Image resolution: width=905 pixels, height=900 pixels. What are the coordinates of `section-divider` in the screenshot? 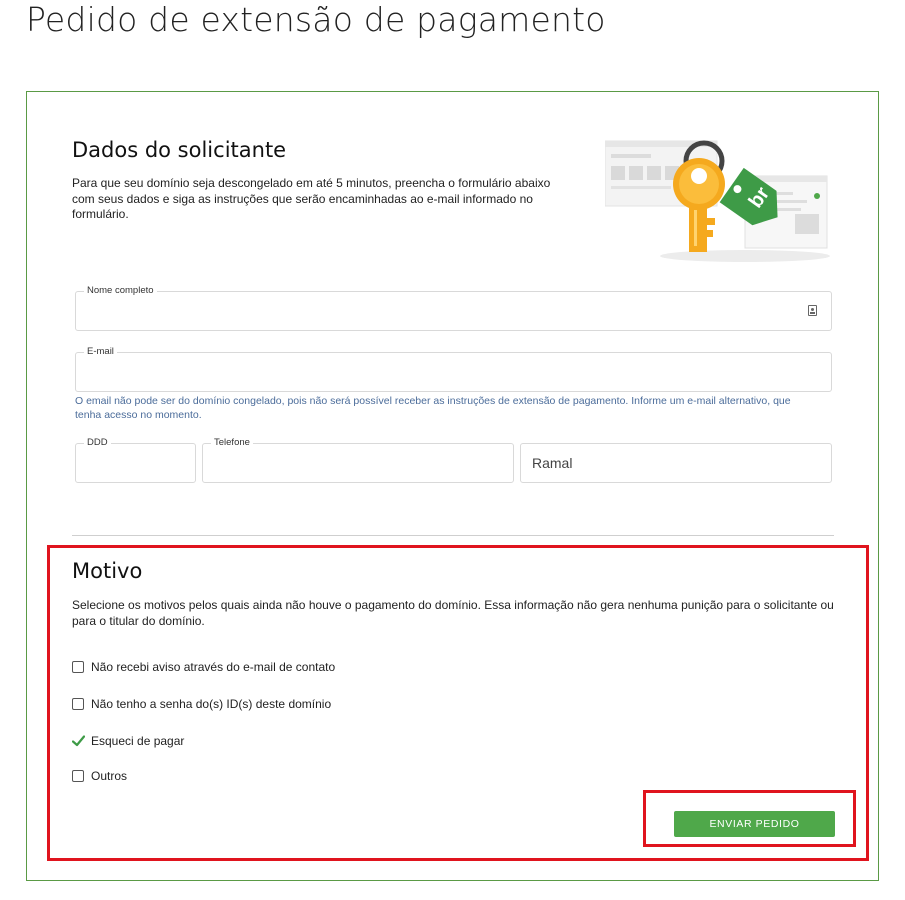 It's located at (453, 535).